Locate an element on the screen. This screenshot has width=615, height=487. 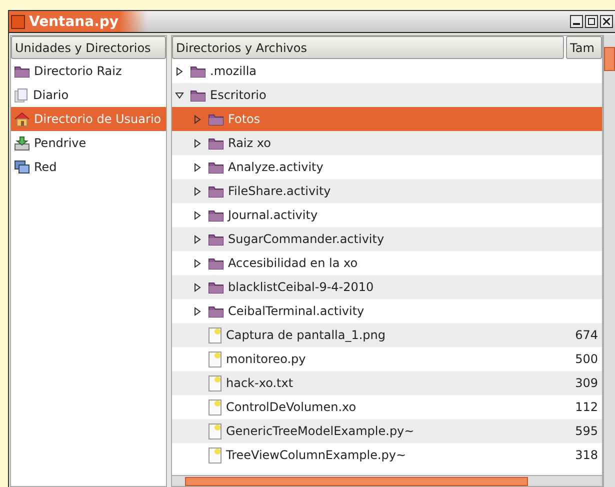
tree-row: hack-xo.txt 309 is located at coordinates (387, 383).